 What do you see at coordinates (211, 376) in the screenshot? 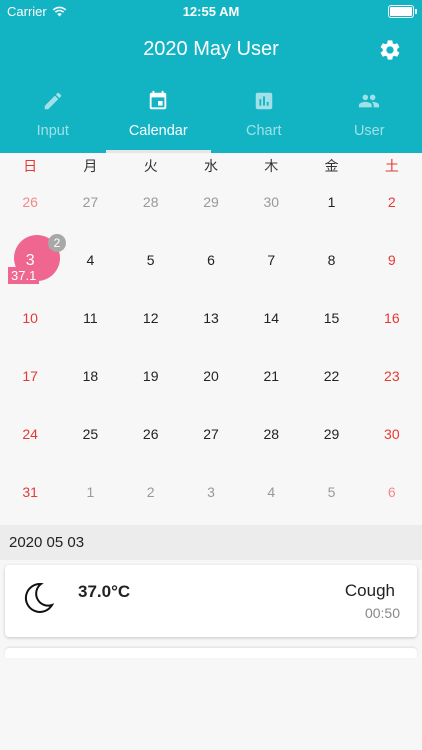
I see `day-number: 20` at bounding box center [211, 376].